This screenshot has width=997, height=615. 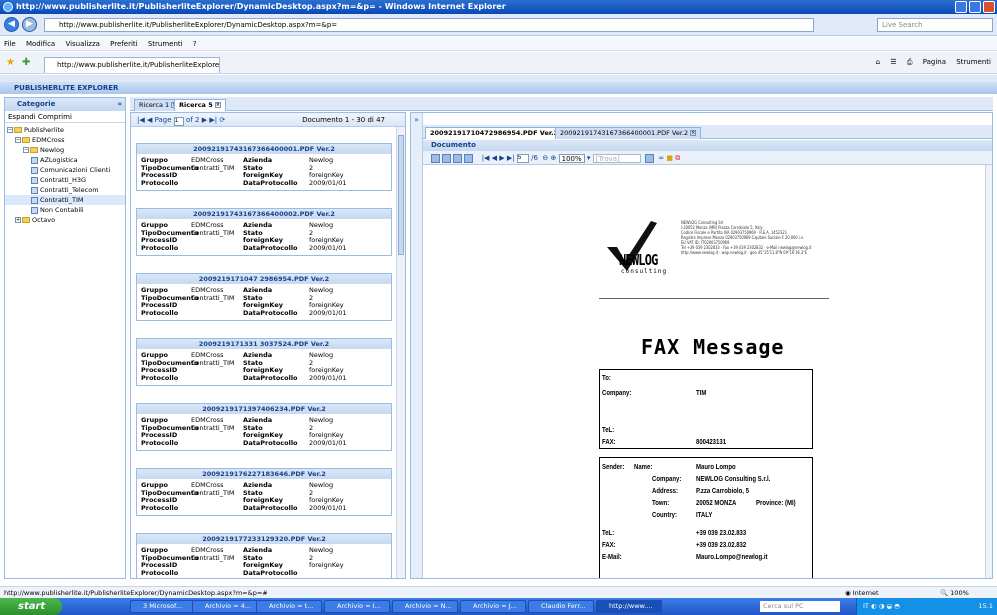 What do you see at coordinates (65, 170) in the screenshot?
I see `tree-node: Comunicazioni Clienti` at bounding box center [65, 170].